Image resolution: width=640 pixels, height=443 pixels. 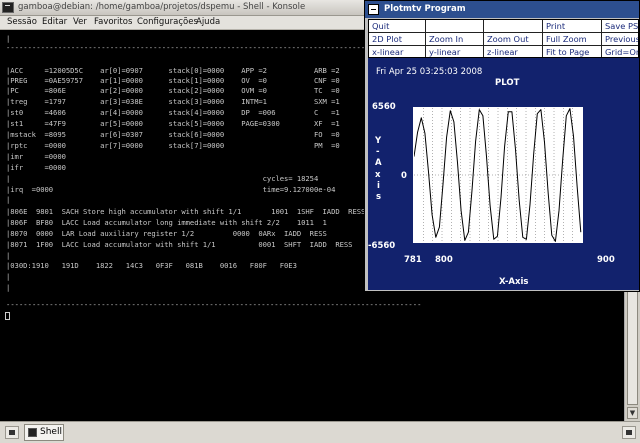 I want to click on z-linear-button: z-linear, so click(x=513, y=51).